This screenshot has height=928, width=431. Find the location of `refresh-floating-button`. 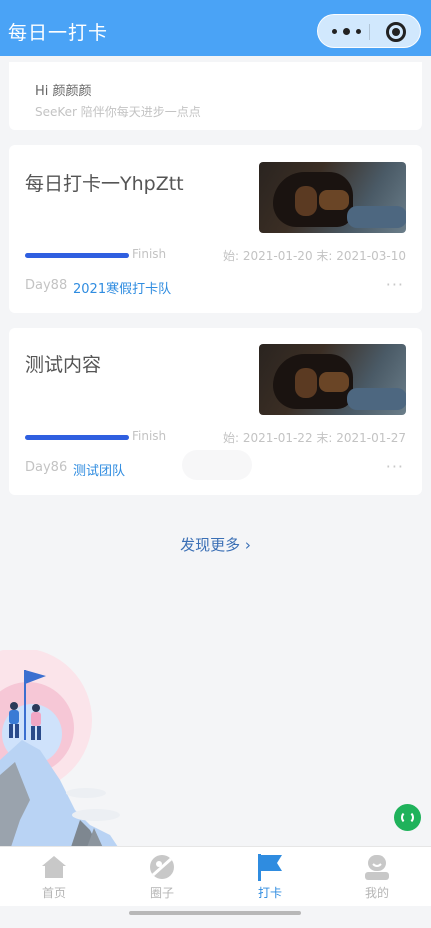

refresh-floating-button is located at coordinates (407, 817).